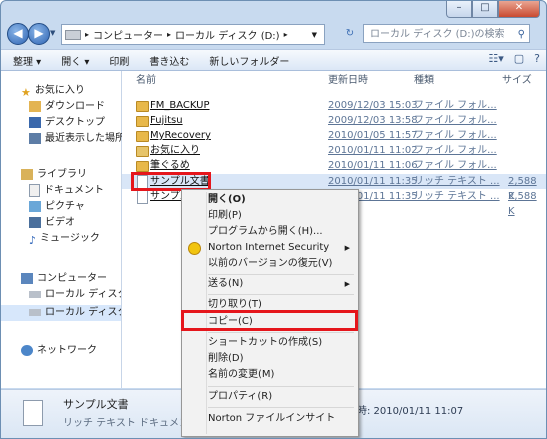 This screenshot has width=547, height=439. Describe the element at coordinates (249, 60) in the screenshot. I see `new-folder-button: 新しいフォルダー` at that location.